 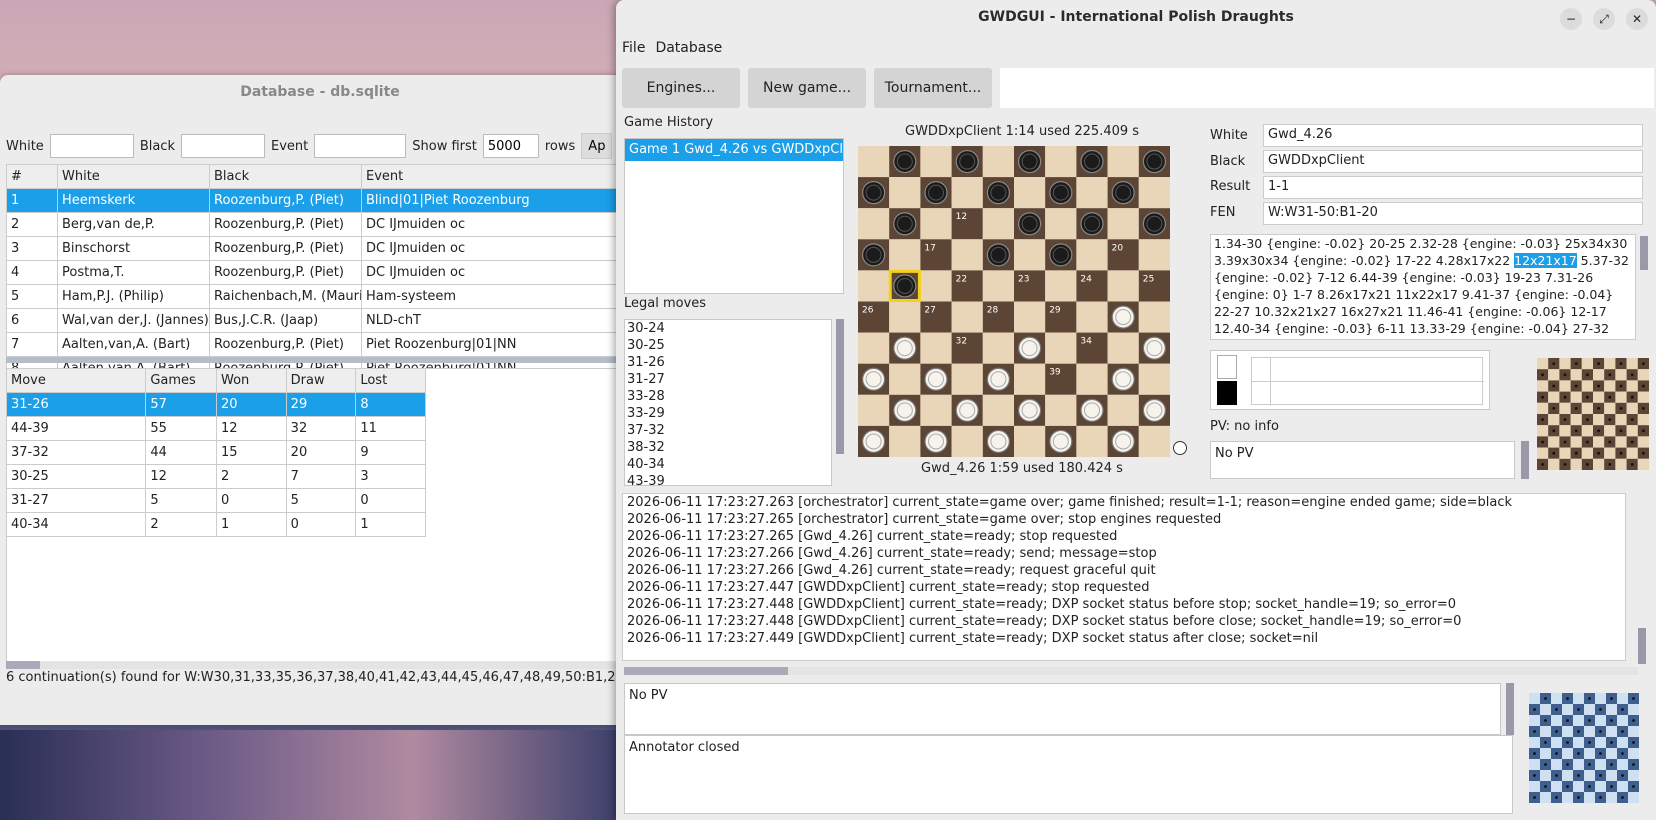 What do you see at coordinates (840, 386) in the screenshot?
I see `legal-moves-scrollbar` at bounding box center [840, 386].